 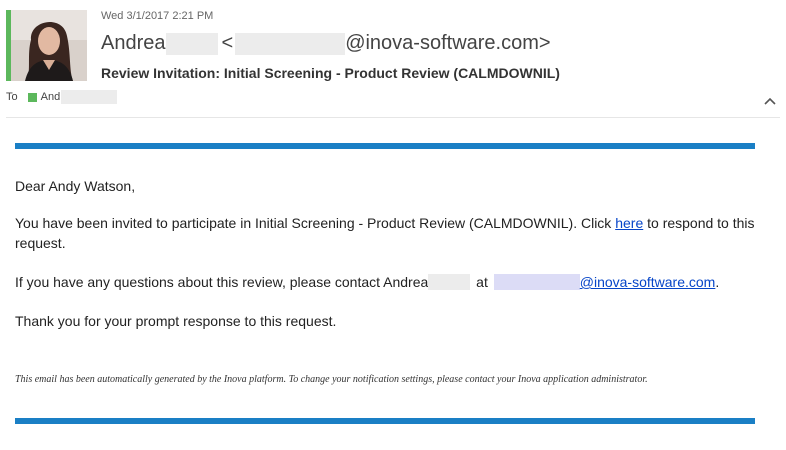 I want to click on header-divider, so click(x=393, y=117).